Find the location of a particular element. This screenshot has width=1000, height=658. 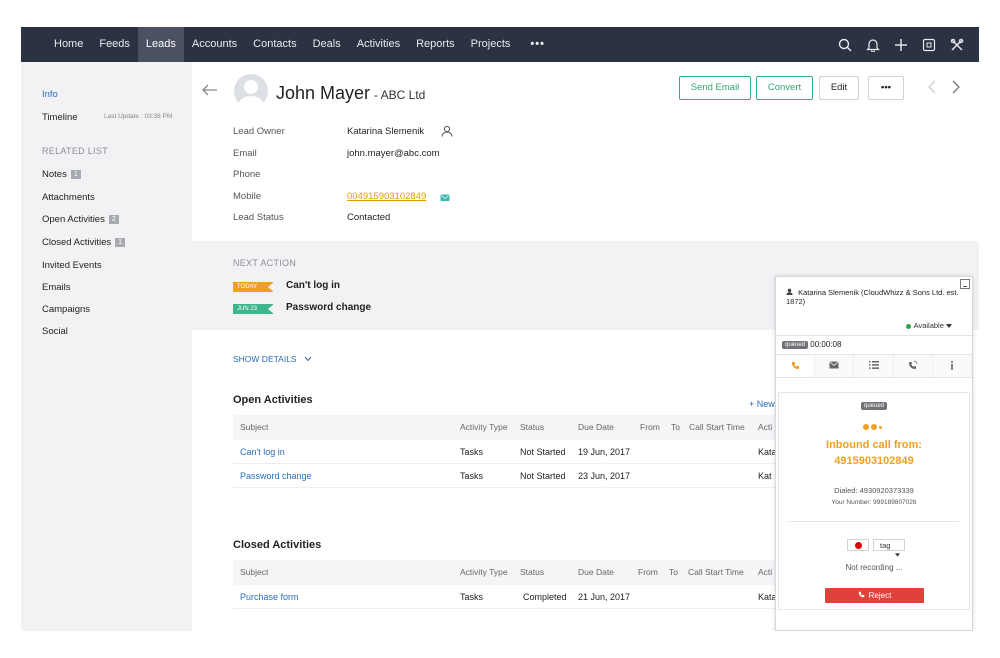

widget-tabs is located at coordinates (874, 366).